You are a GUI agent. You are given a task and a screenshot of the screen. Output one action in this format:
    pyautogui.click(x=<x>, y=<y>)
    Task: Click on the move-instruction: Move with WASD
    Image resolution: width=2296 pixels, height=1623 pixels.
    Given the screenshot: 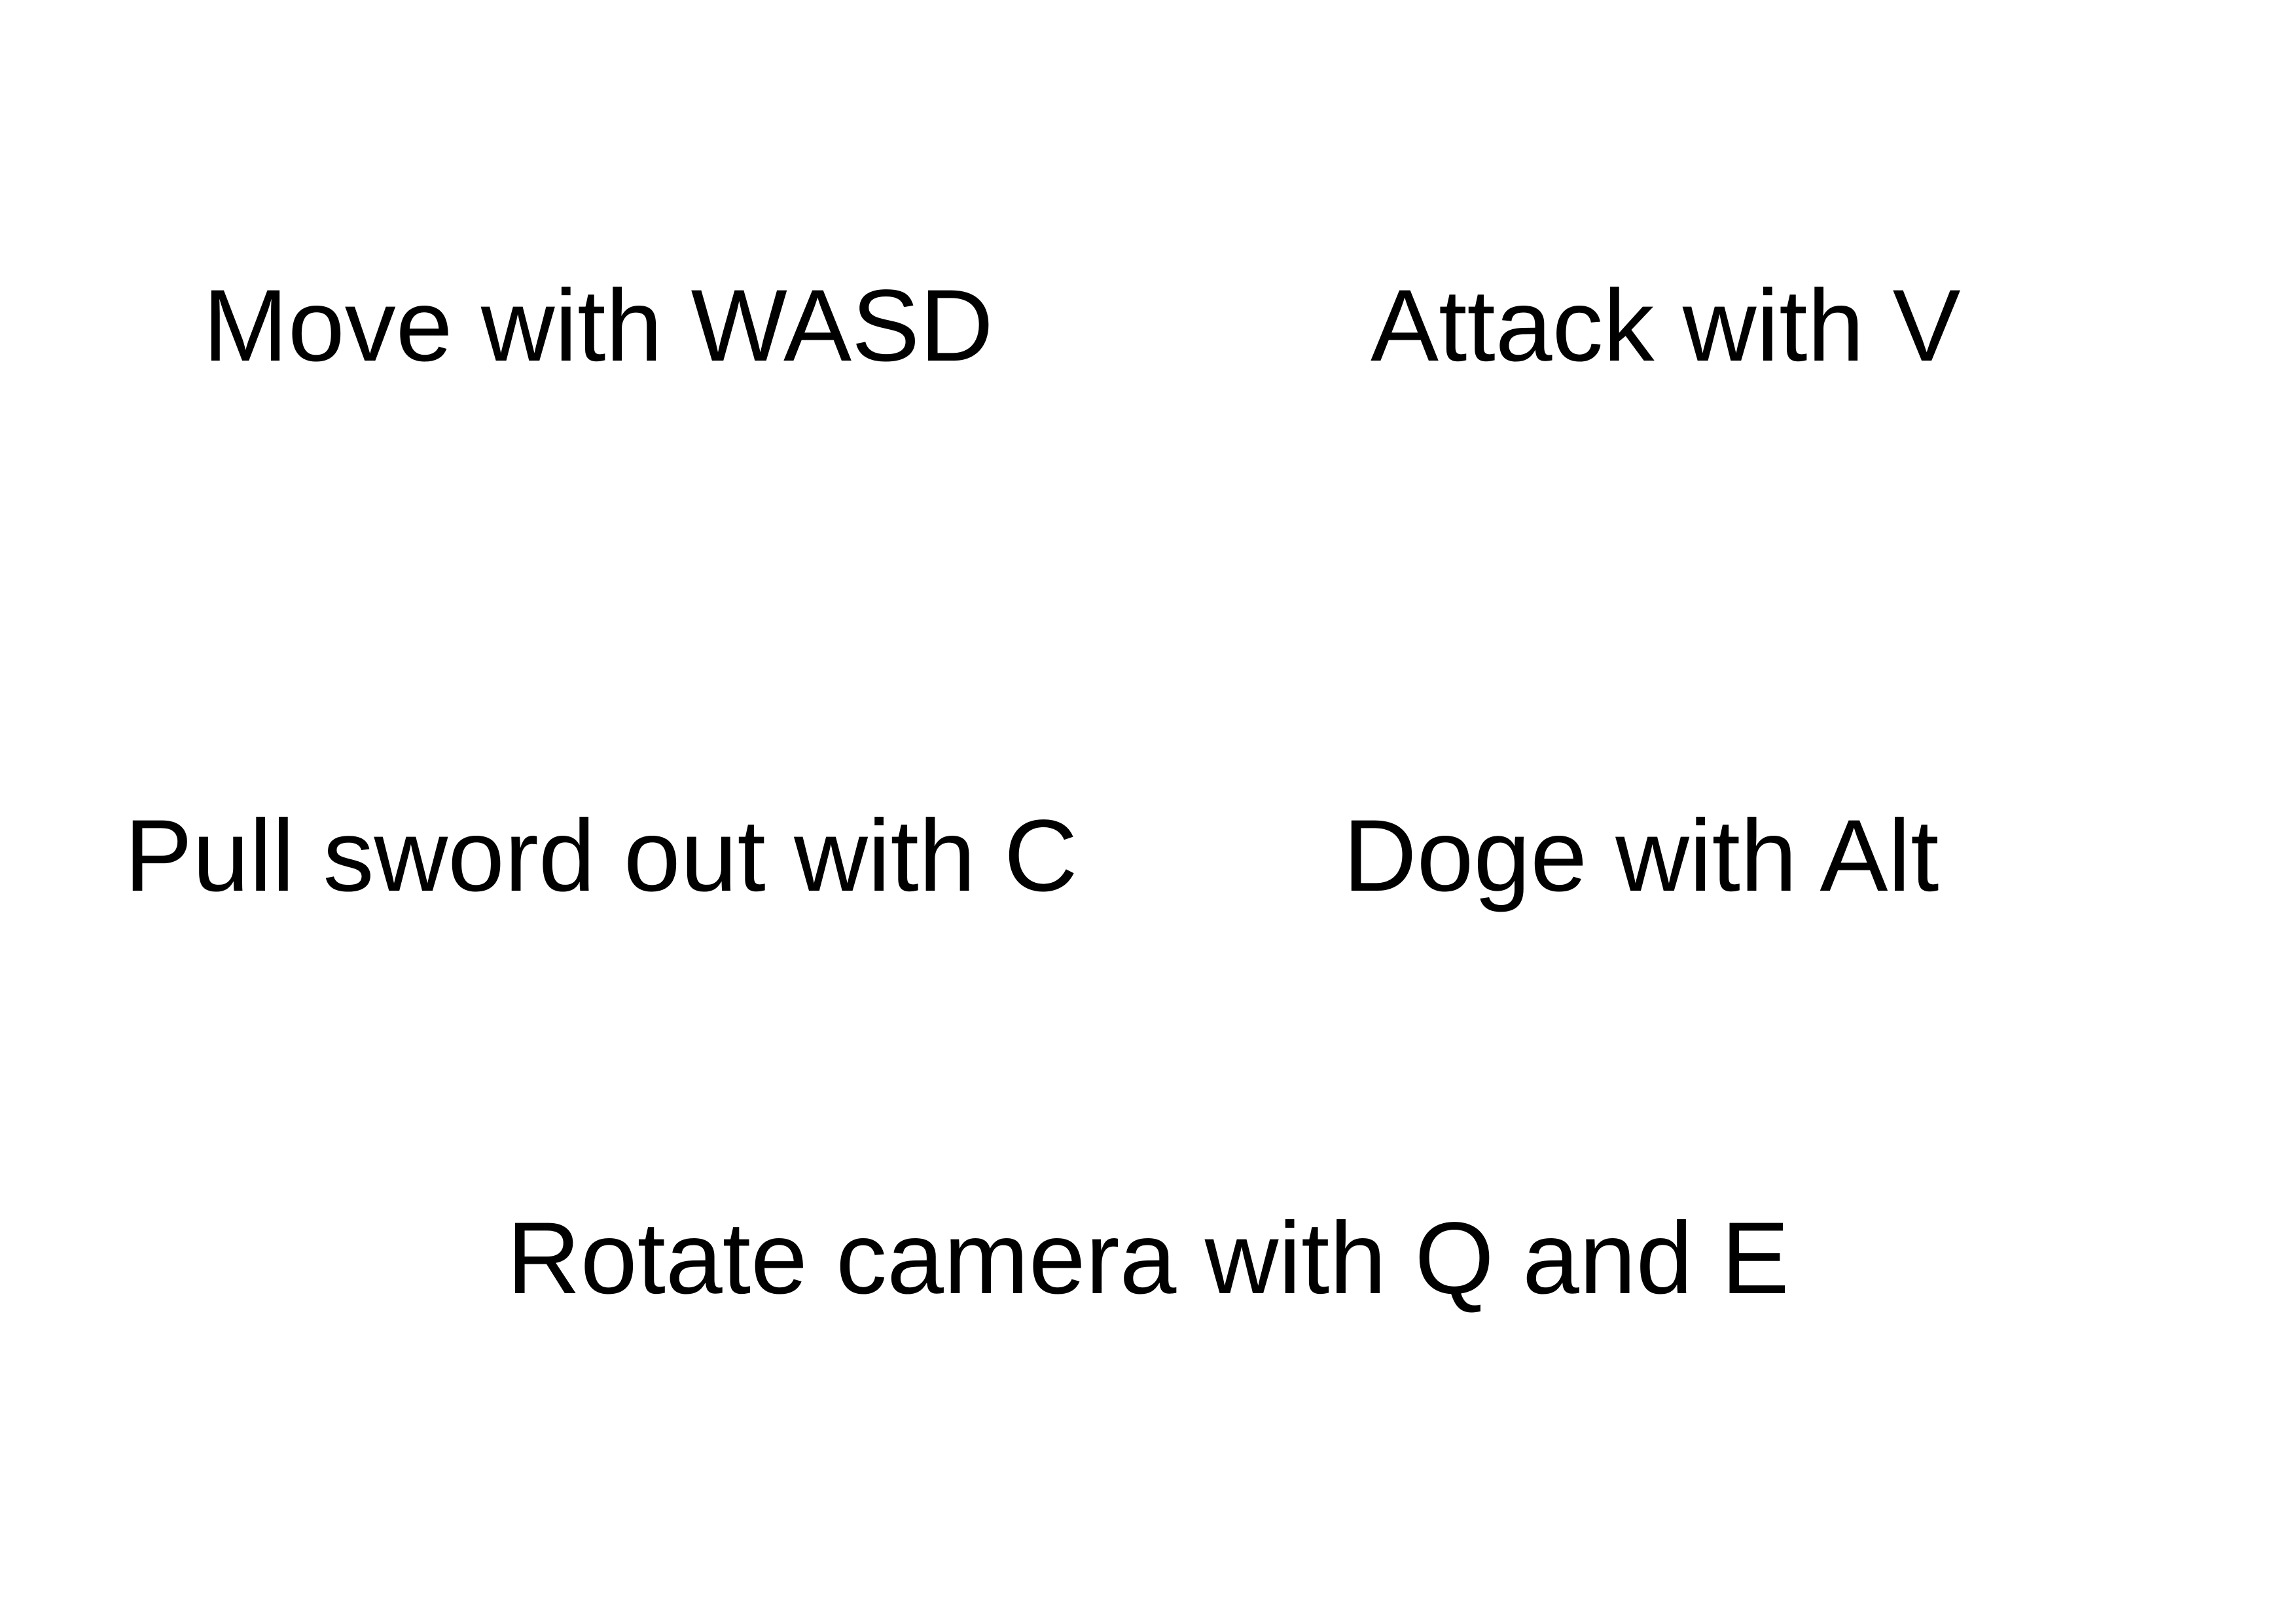 What is the action you would take?
    pyautogui.click(x=598, y=326)
    